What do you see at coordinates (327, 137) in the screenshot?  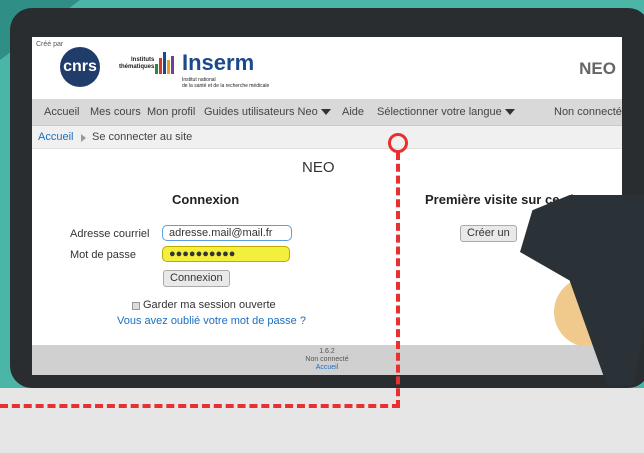 I see `breadcrumb: Accueil Se connecter au site` at bounding box center [327, 137].